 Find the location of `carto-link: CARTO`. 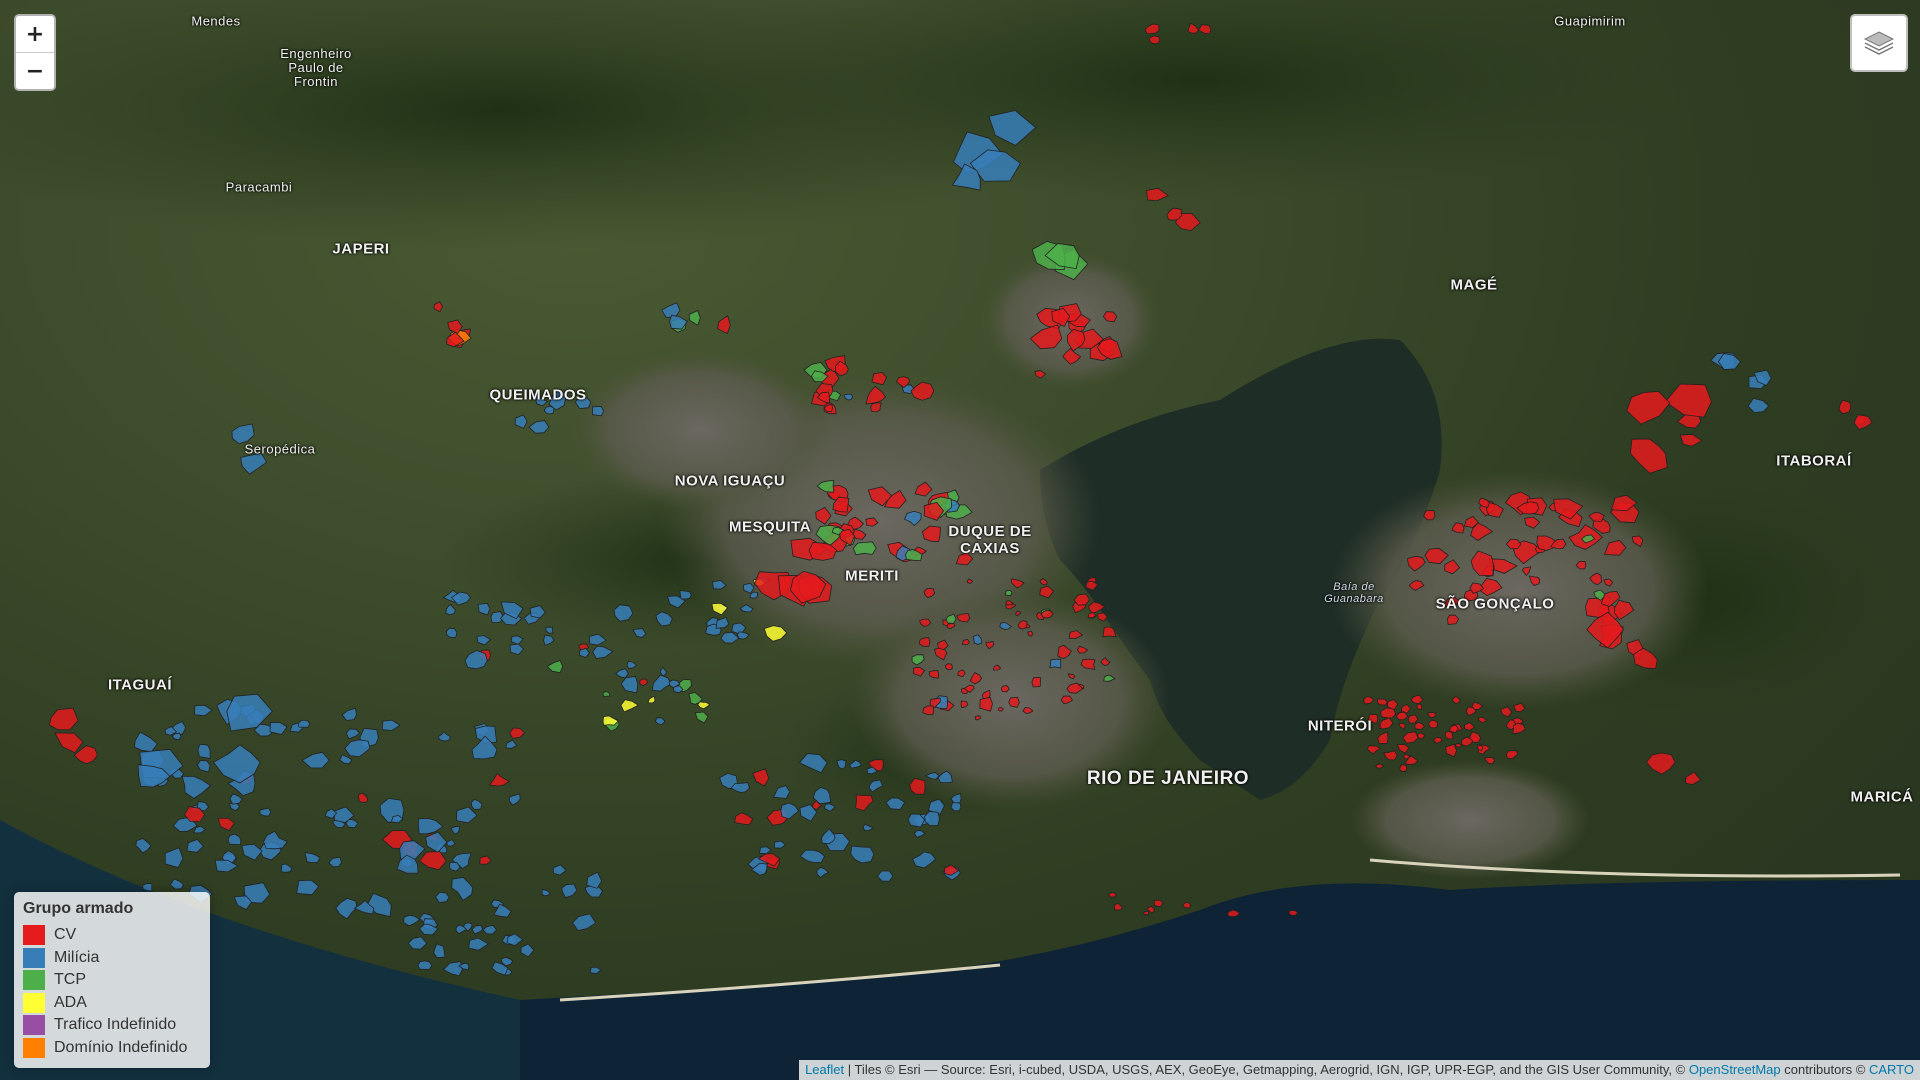

carto-link: CARTO is located at coordinates (1891, 1069).